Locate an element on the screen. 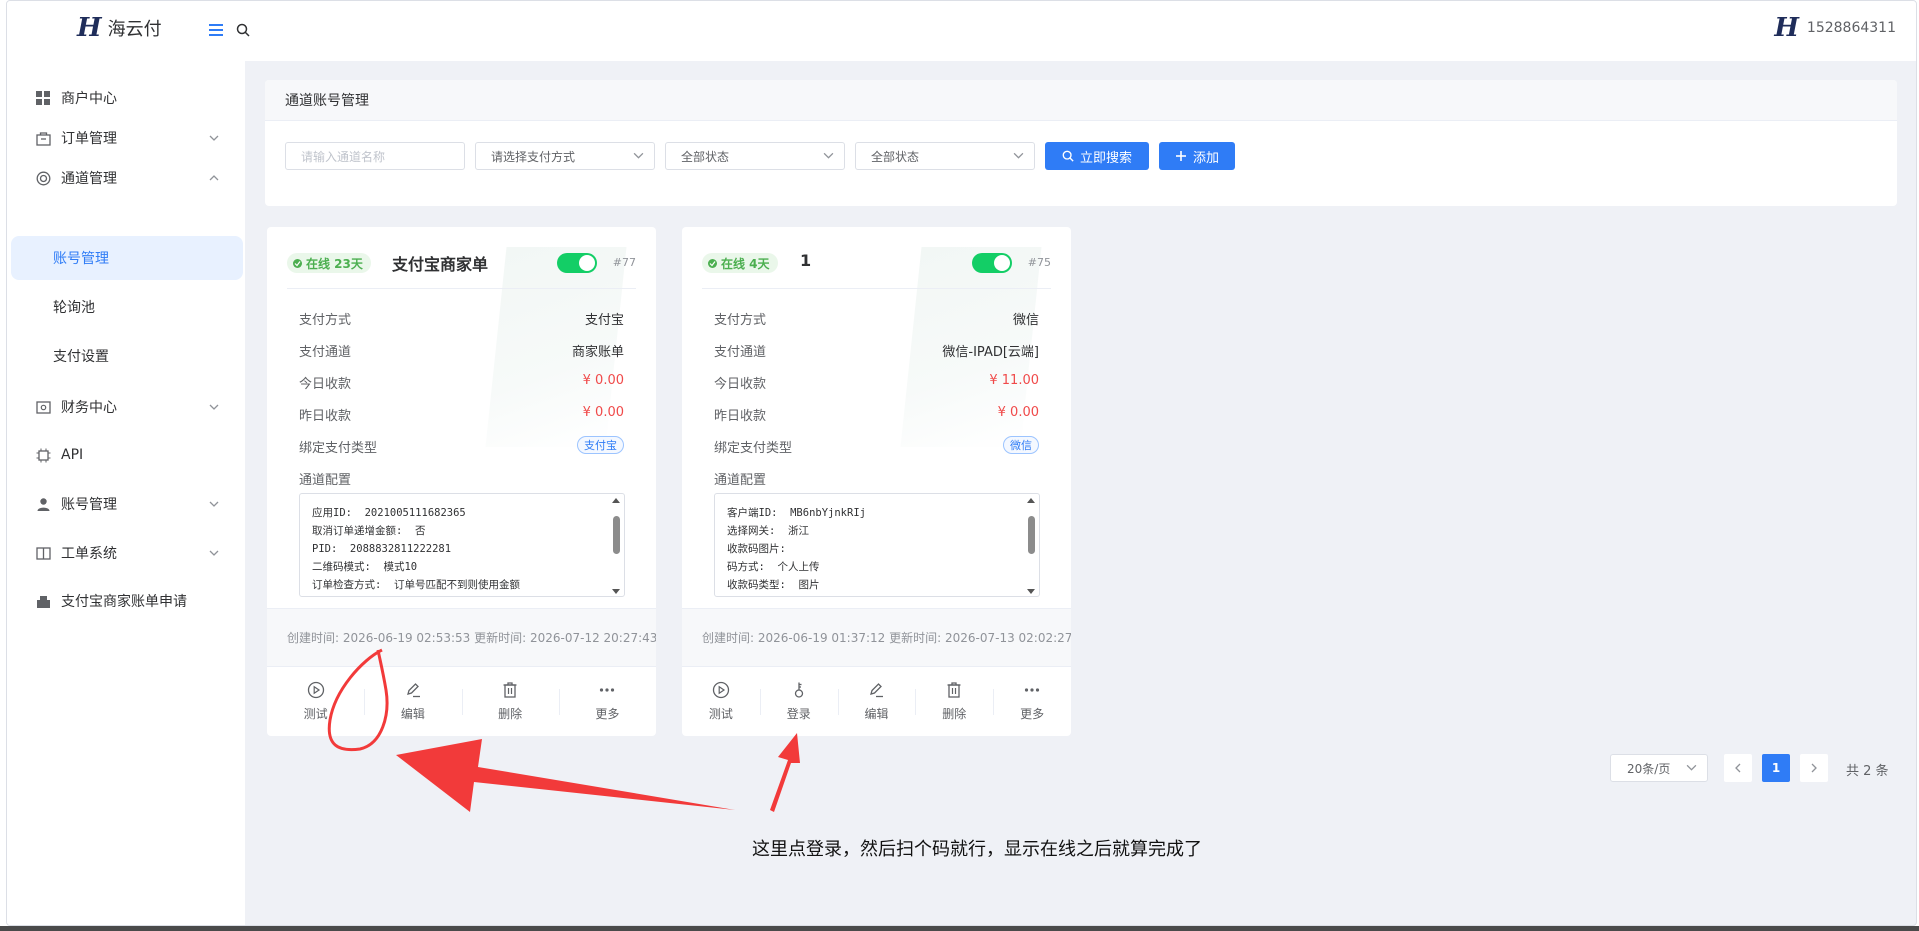  add-button: 添加 is located at coordinates (1197, 156).